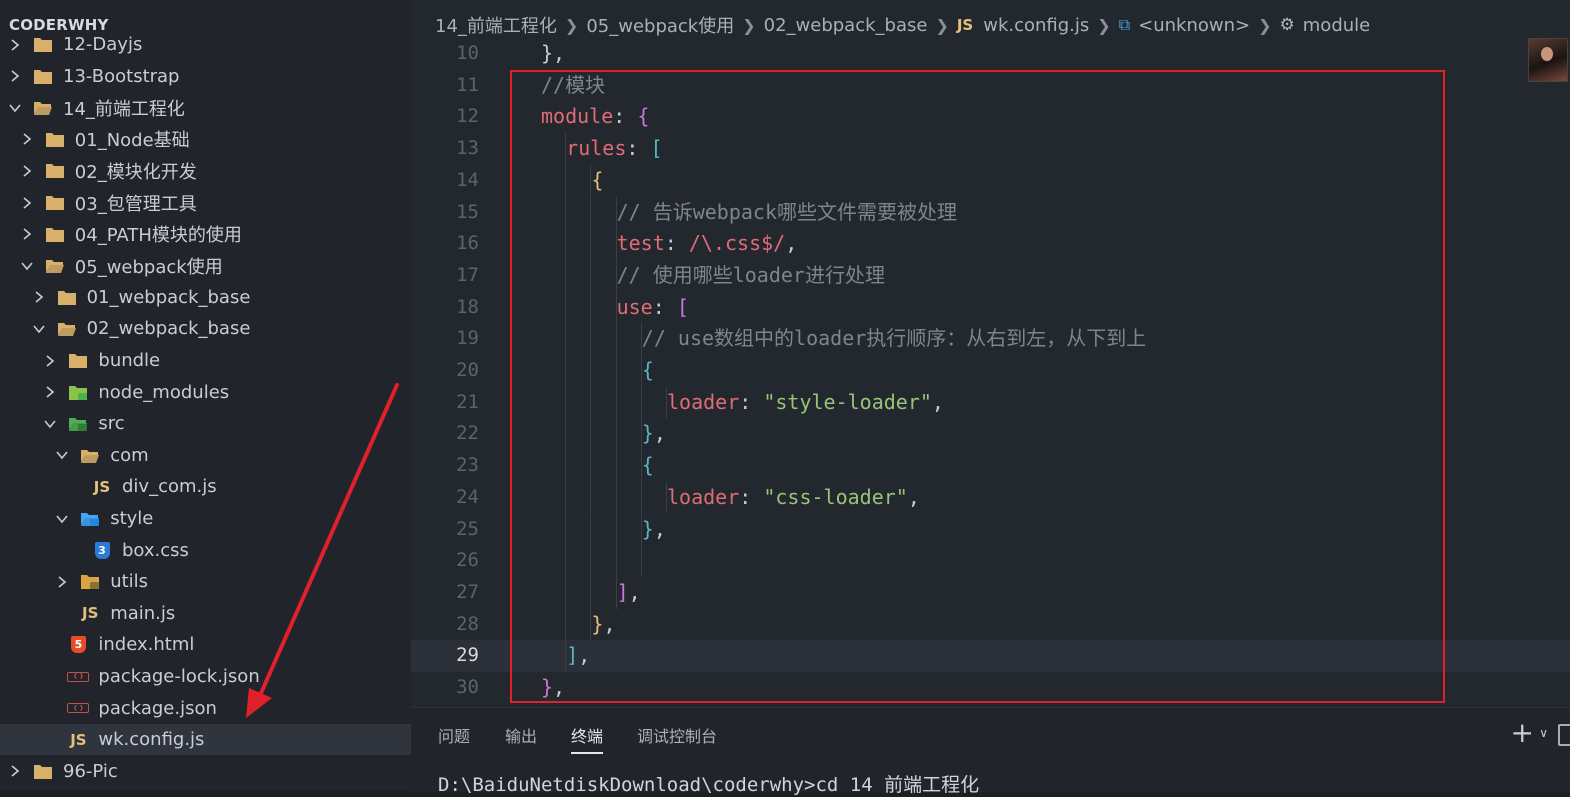 The width and height of the screenshot is (1570, 797). What do you see at coordinates (990, 402) in the screenshot?
I see `code-line: 21 loader: "style-loader",` at bounding box center [990, 402].